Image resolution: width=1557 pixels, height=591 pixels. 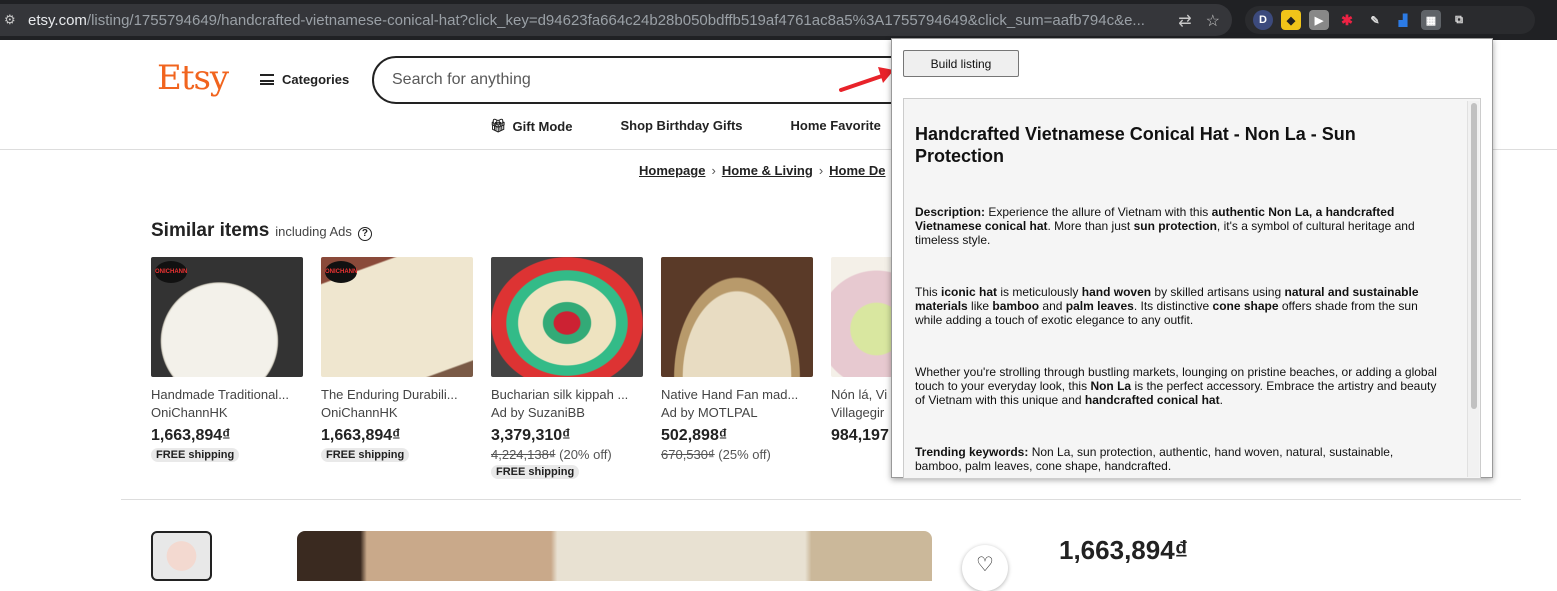 I want to click on help-icon: ?, so click(x=364, y=234).